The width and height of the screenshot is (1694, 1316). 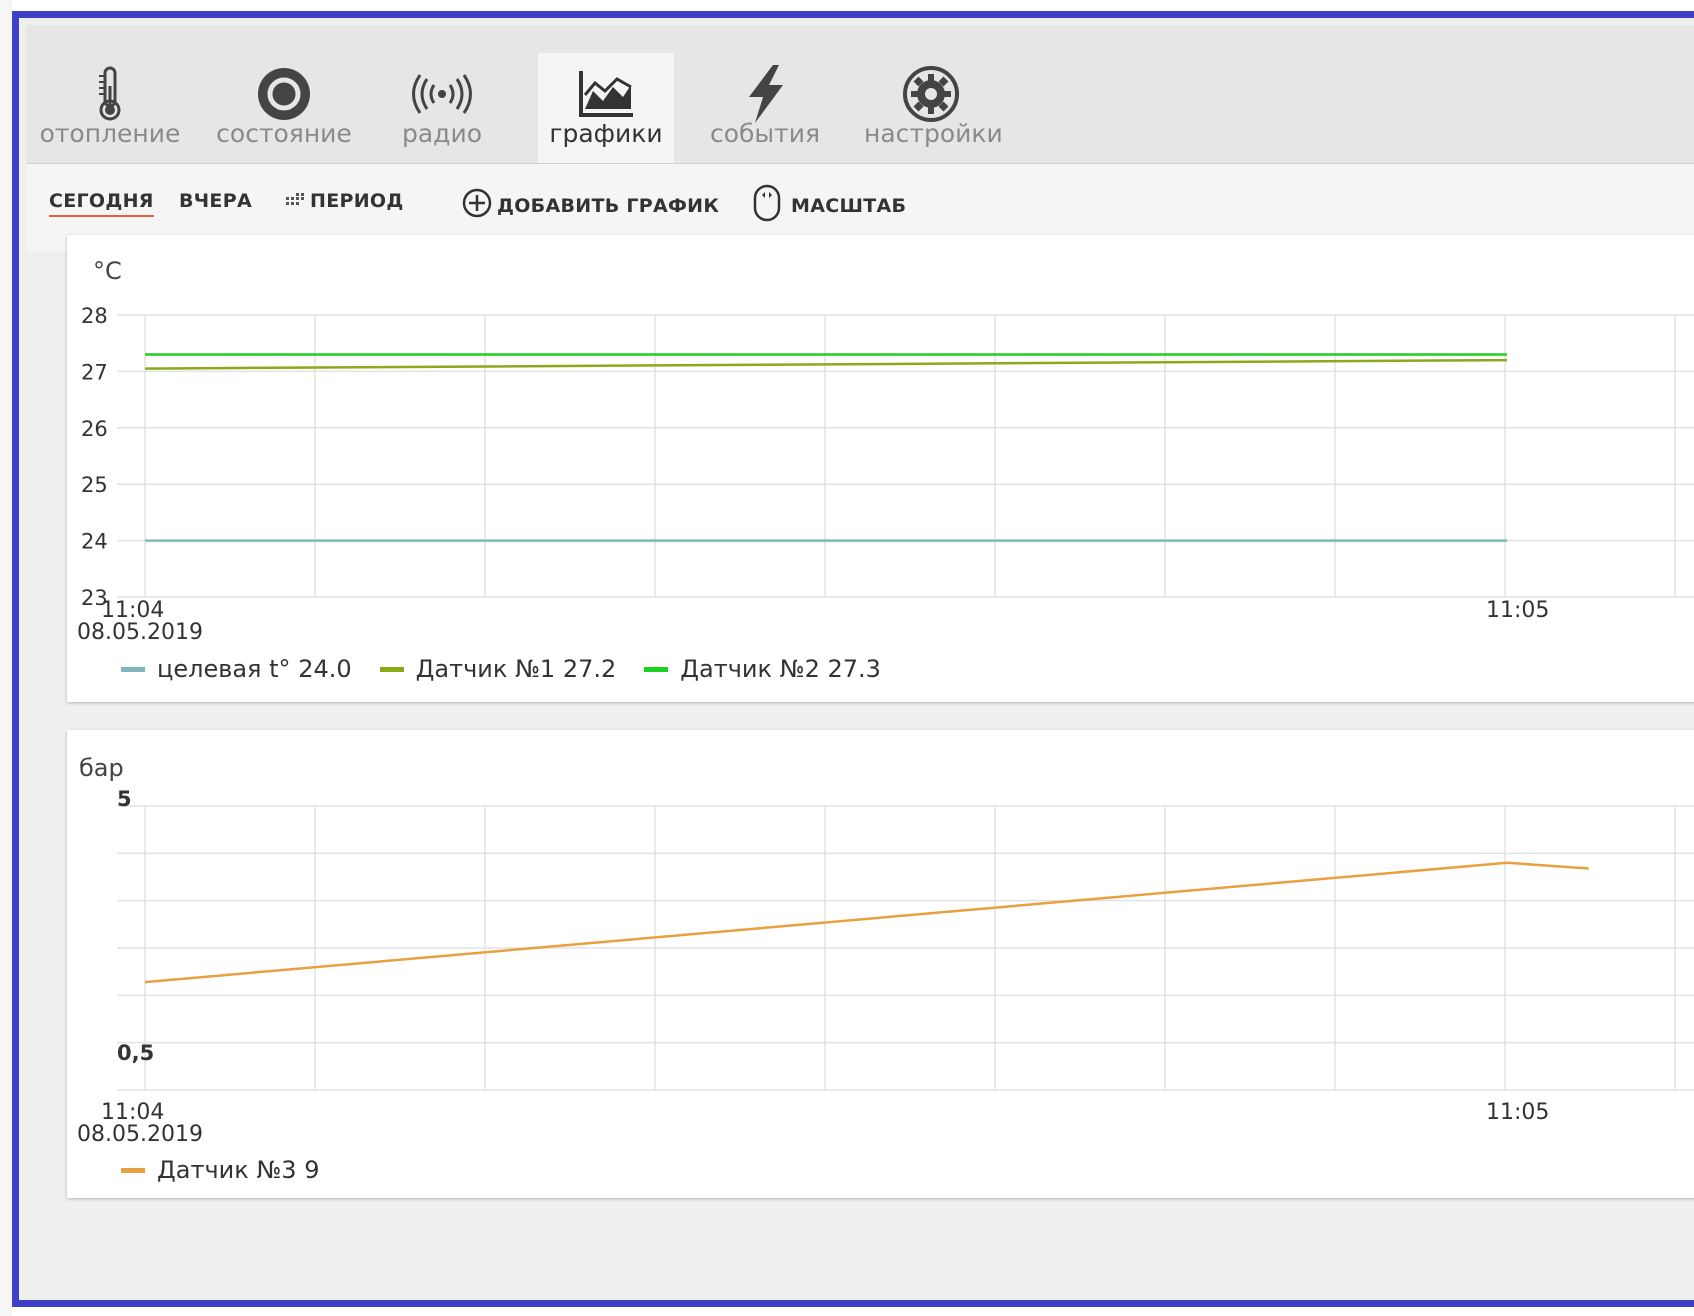 What do you see at coordinates (110, 94) in the screenshot?
I see `thermometer-icon` at bounding box center [110, 94].